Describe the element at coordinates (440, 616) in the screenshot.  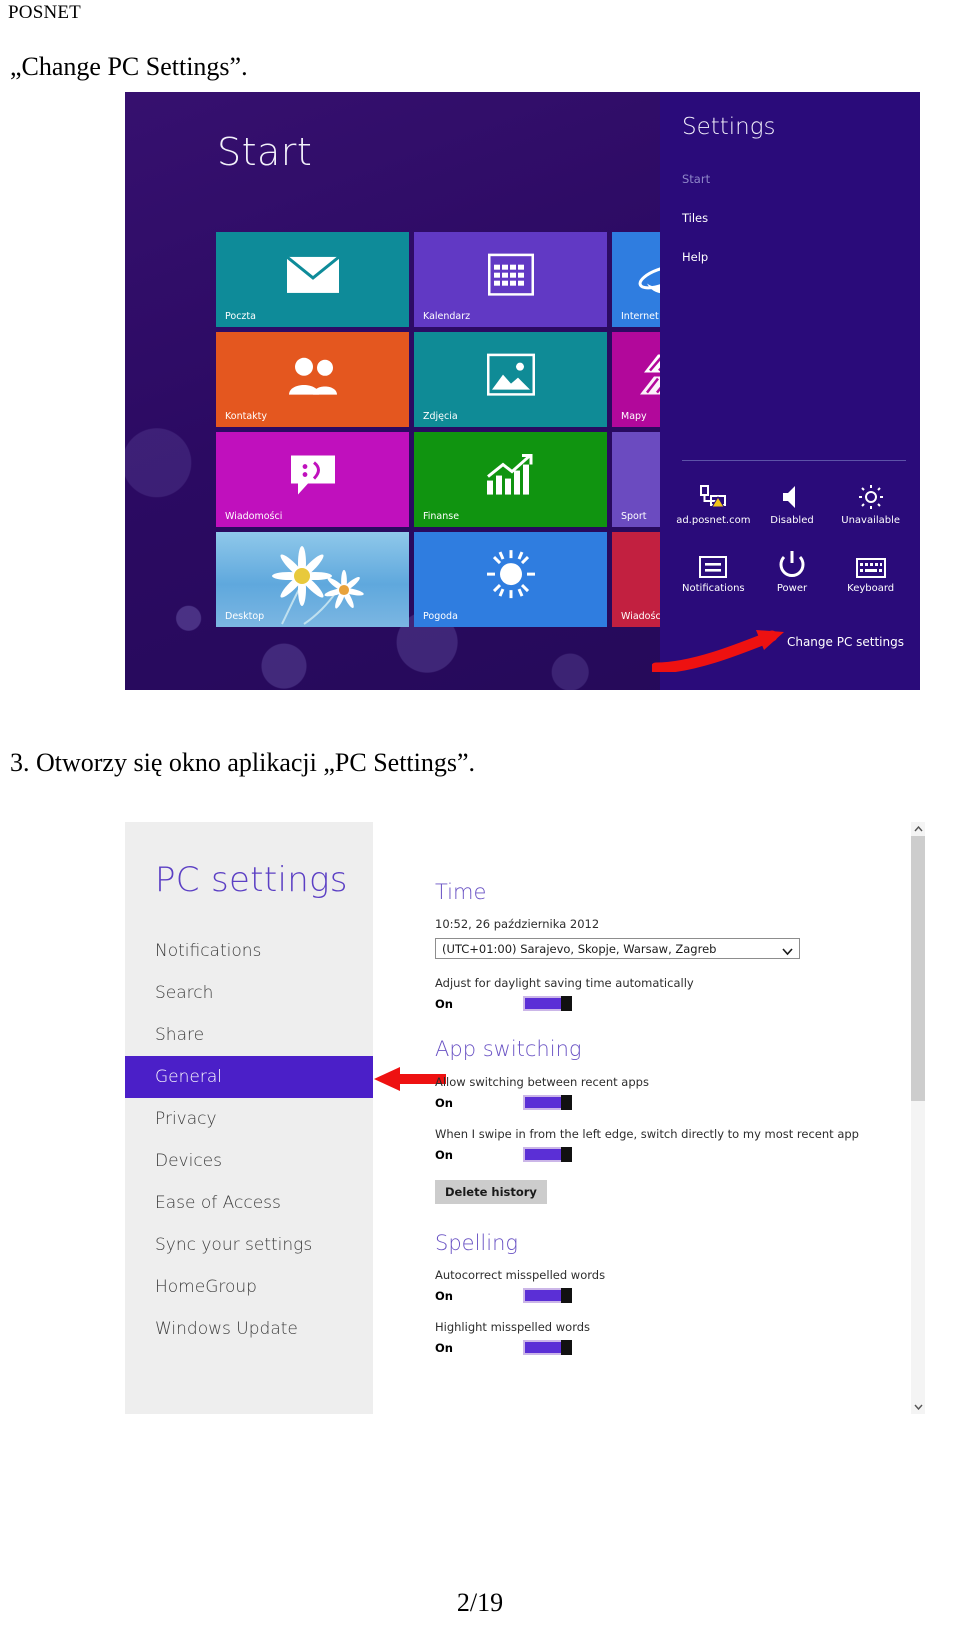
I see `tile-label: Pogoda` at that location.